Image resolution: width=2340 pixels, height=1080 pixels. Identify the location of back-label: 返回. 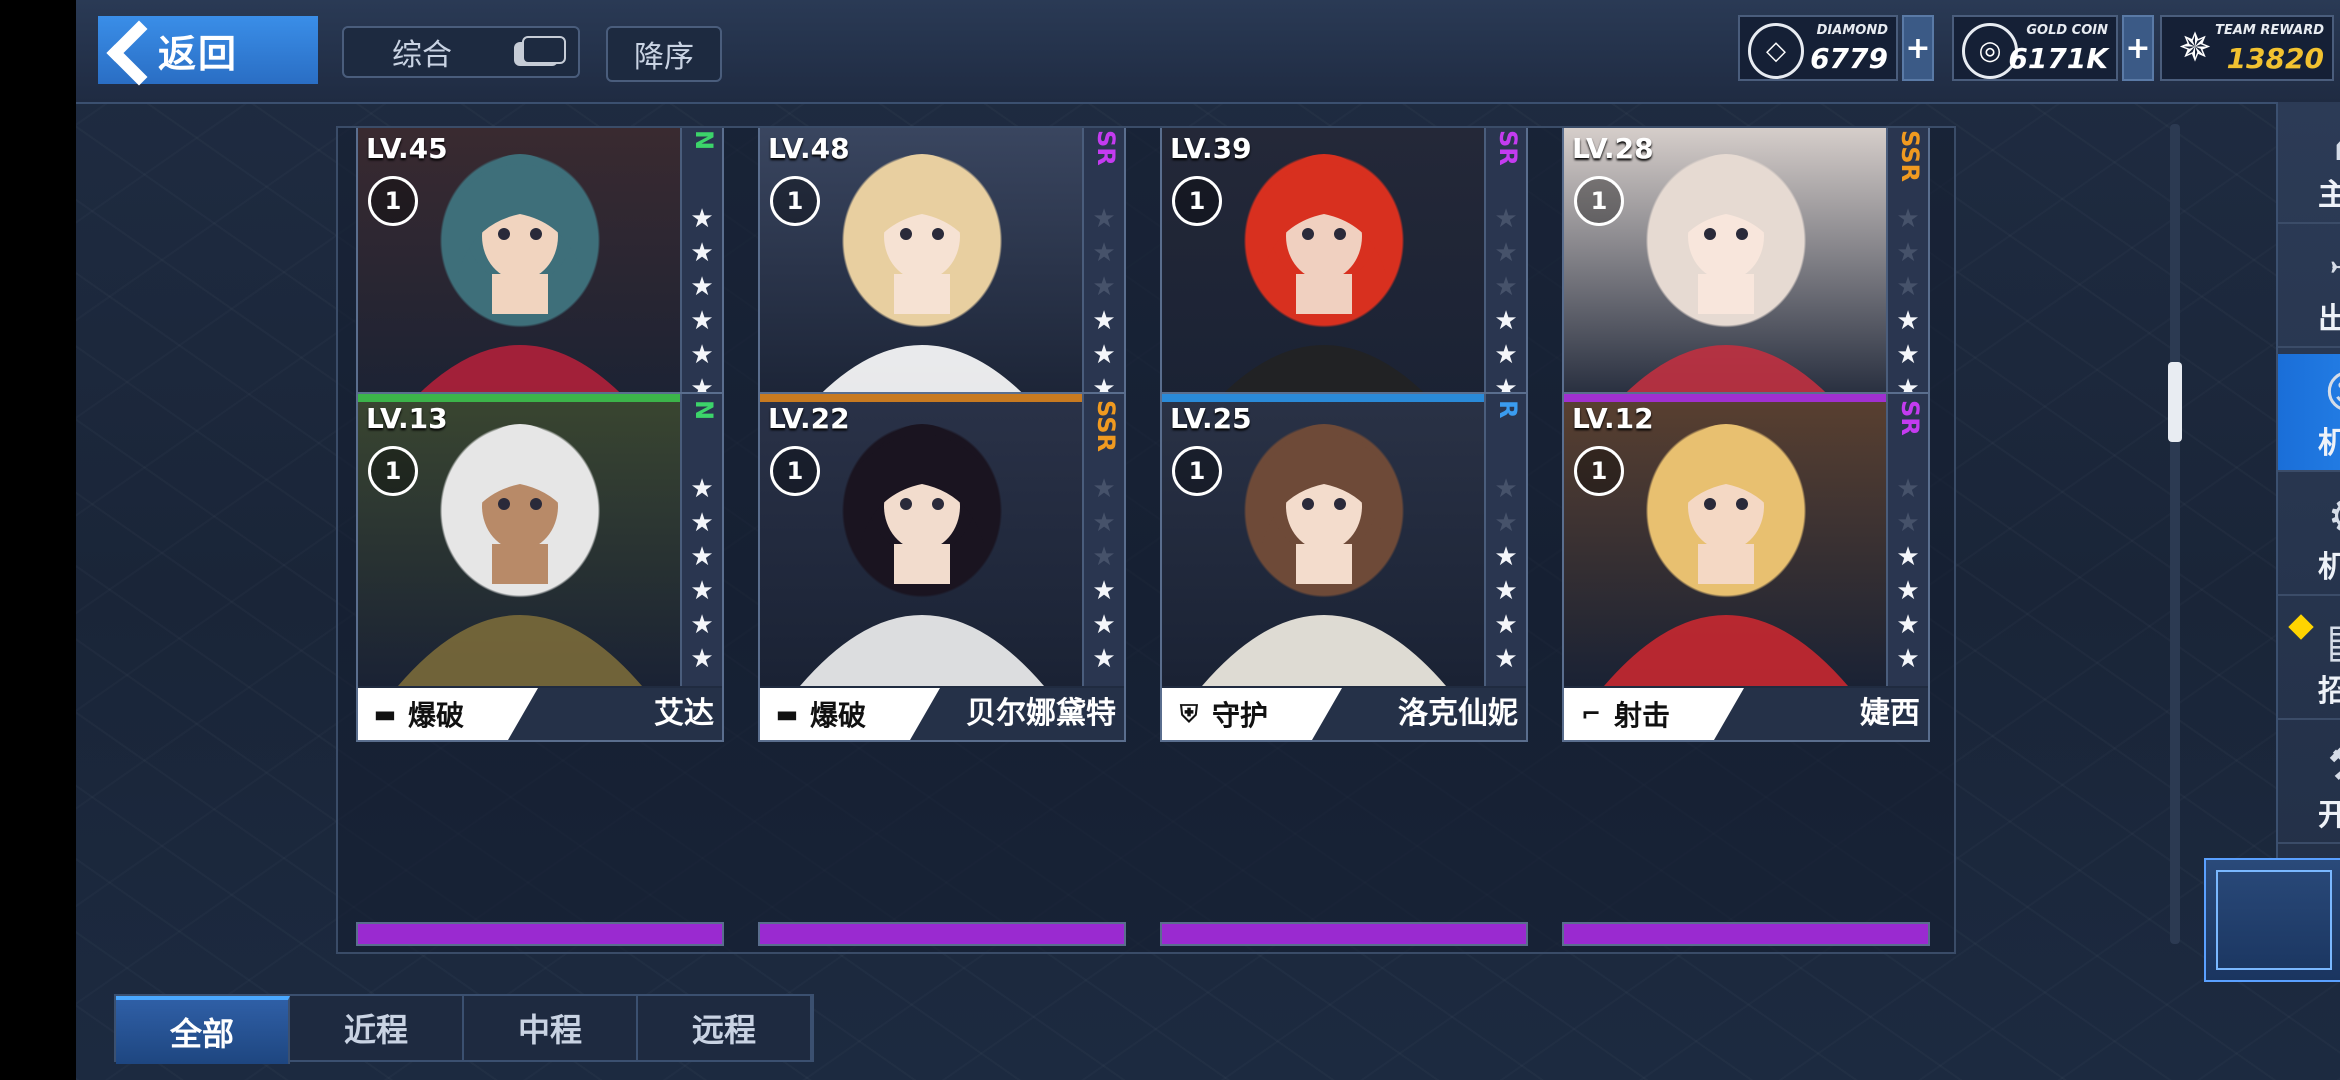
(198, 53).